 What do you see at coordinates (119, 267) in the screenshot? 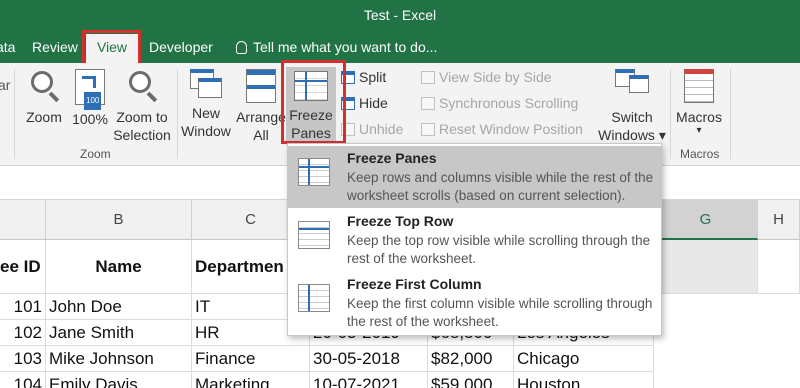
I see `cell-header-name: Name` at bounding box center [119, 267].